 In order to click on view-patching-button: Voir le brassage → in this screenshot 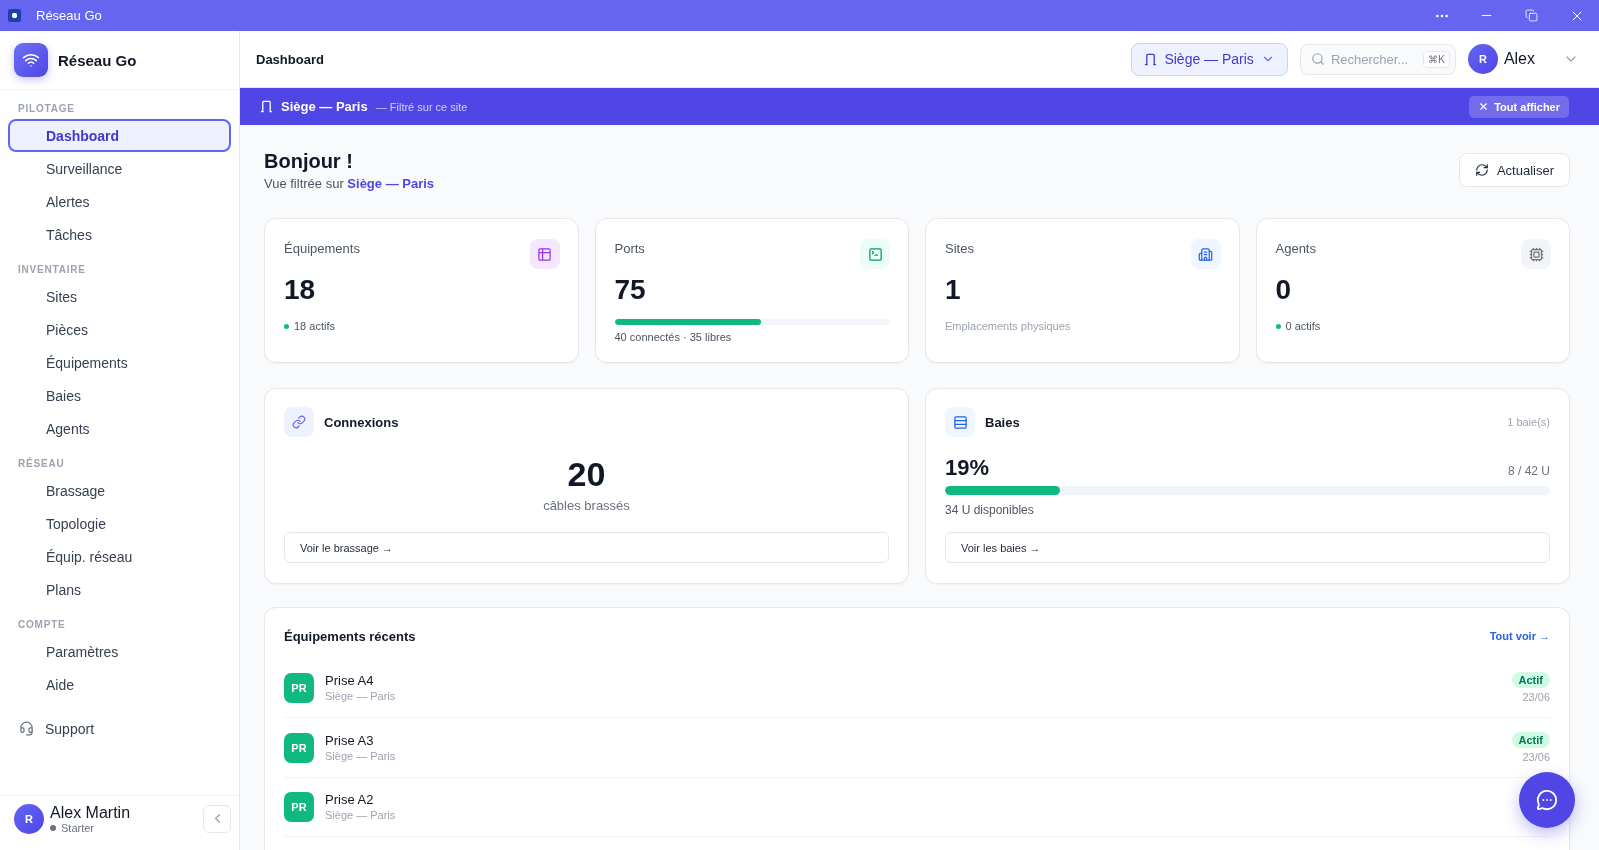, I will do `click(586, 547)`.